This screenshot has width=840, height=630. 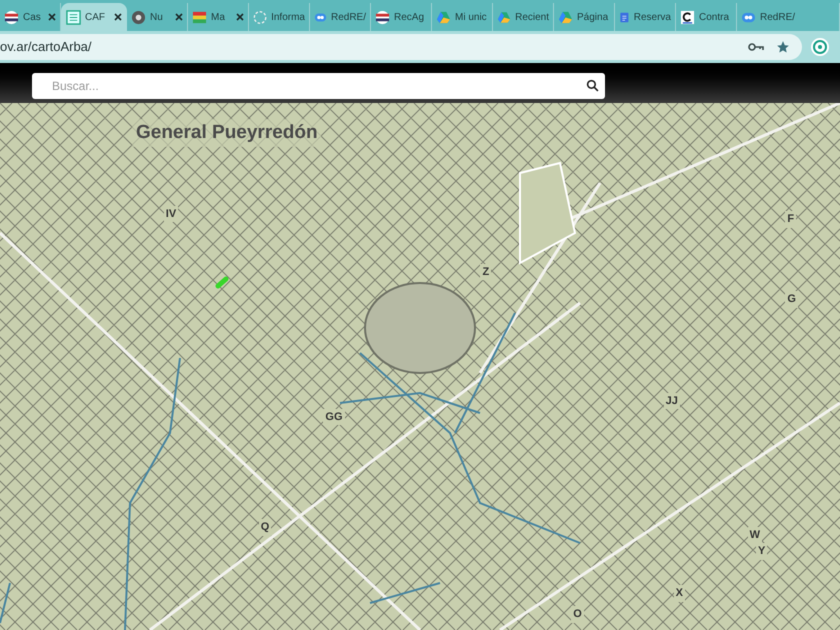 What do you see at coordinates (265, 527) in the screenshot?
I see `map-zone-label: Q` at bounding box center [265, 527].